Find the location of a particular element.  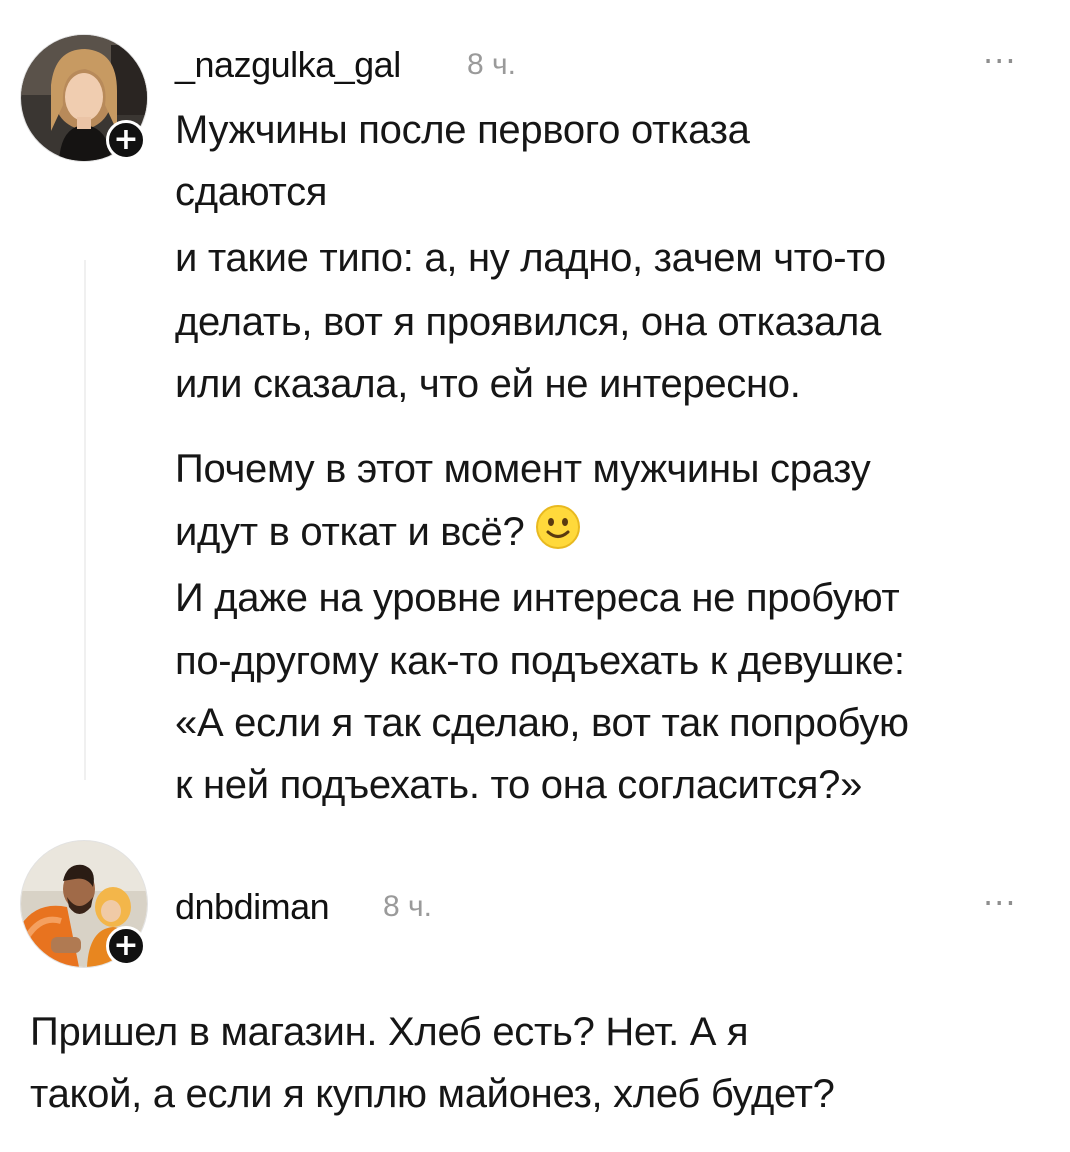

thread-line is located at coordinates (85, 520).